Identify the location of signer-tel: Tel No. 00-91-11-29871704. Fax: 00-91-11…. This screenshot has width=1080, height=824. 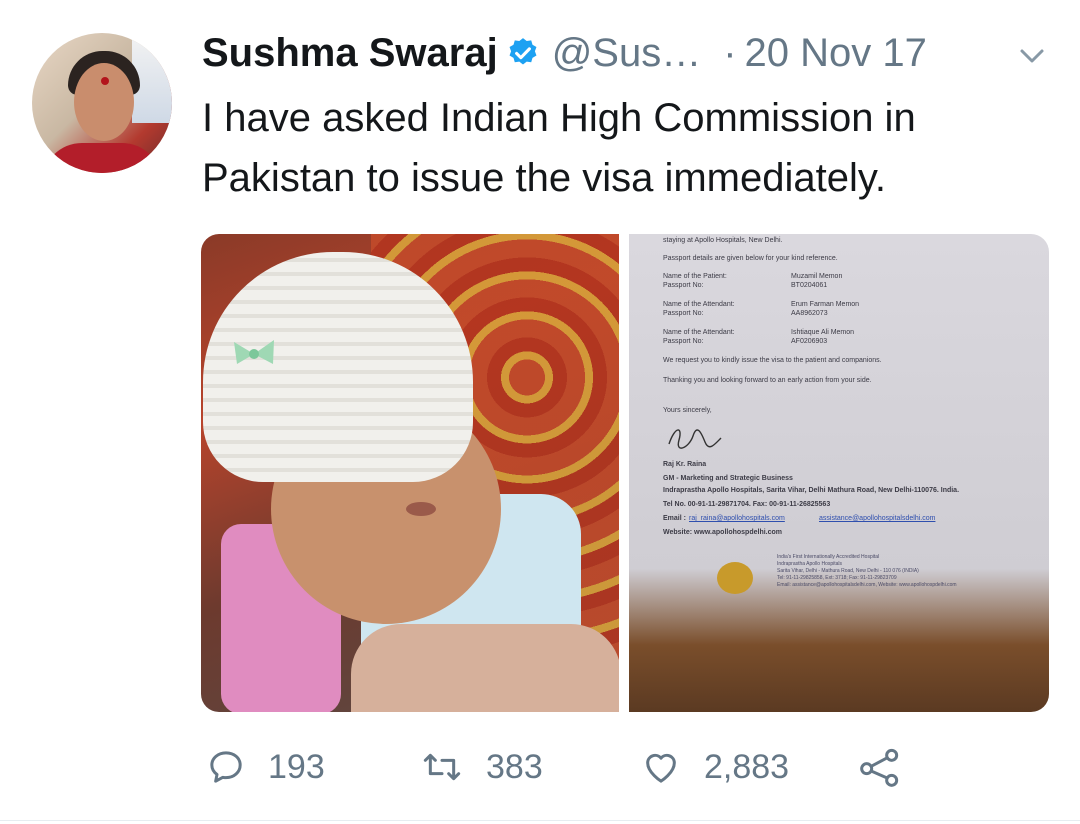
(747, 504).